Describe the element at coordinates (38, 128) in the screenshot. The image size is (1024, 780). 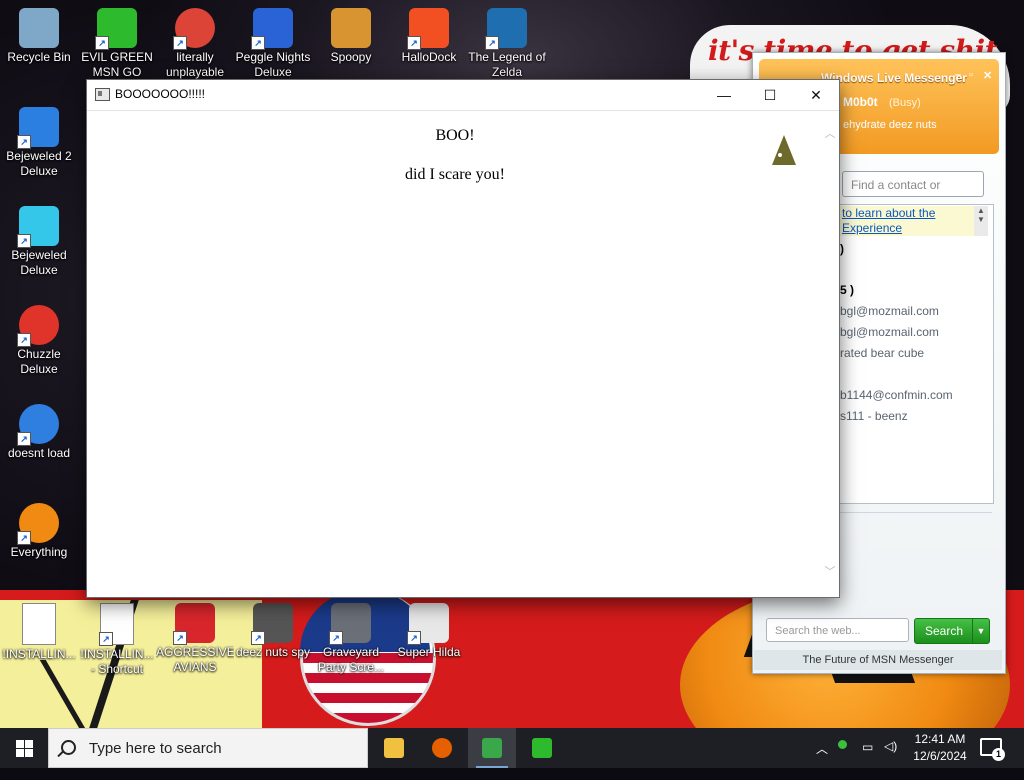
I see `bejeweled2-icon: ↗` at that location.